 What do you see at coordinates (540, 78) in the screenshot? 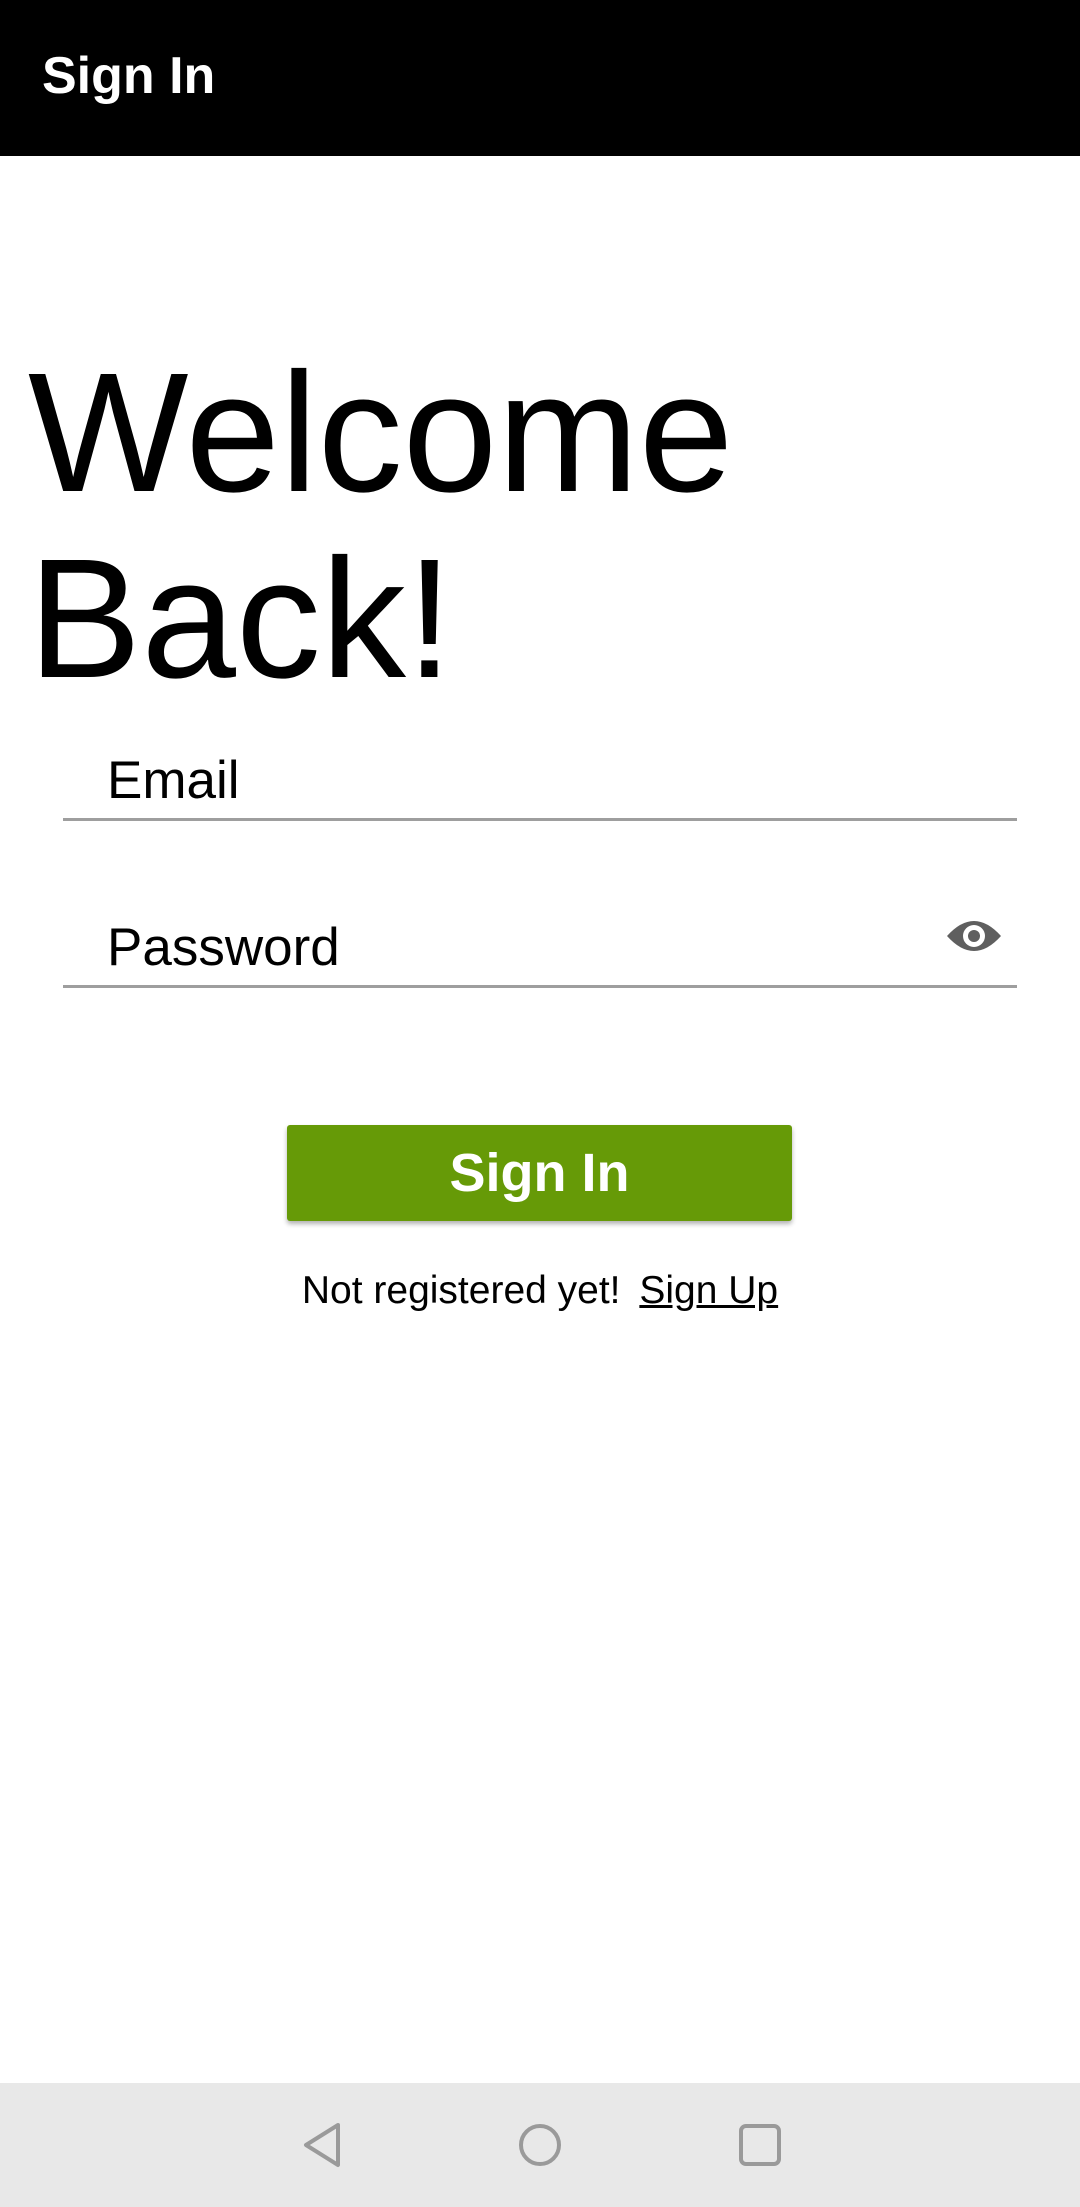
I see `app-bar: Sign In` at bounding box center [540, 78].